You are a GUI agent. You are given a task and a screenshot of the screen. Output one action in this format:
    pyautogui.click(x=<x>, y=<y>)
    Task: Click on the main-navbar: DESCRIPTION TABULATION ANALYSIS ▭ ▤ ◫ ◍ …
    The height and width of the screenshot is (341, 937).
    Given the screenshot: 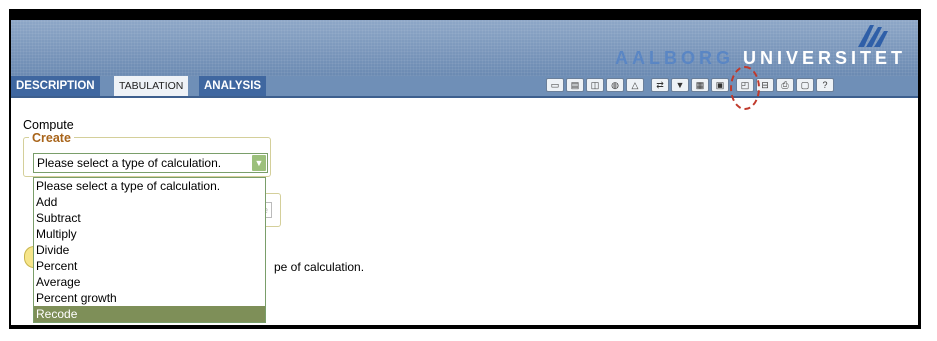 What is the action you would take?
    pyautogui.click(x=464, y=87)
    